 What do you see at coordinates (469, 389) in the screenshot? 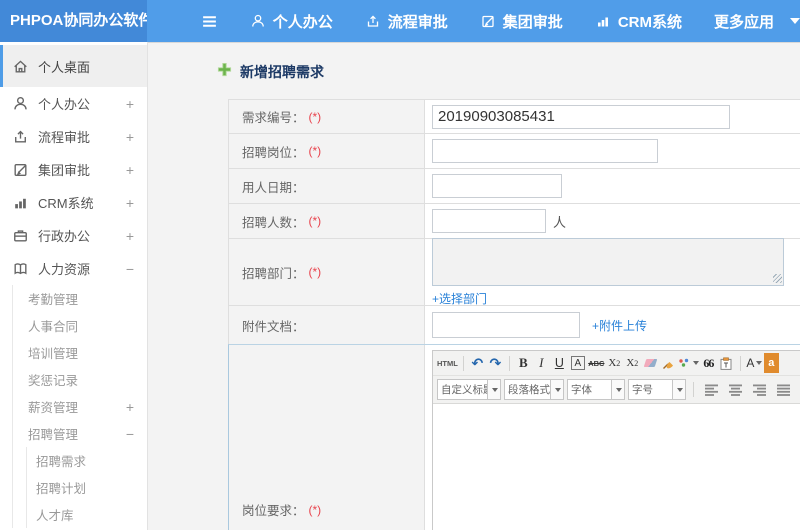
I see `heading-select: 自定义标题` at bounding box center [469, 389].